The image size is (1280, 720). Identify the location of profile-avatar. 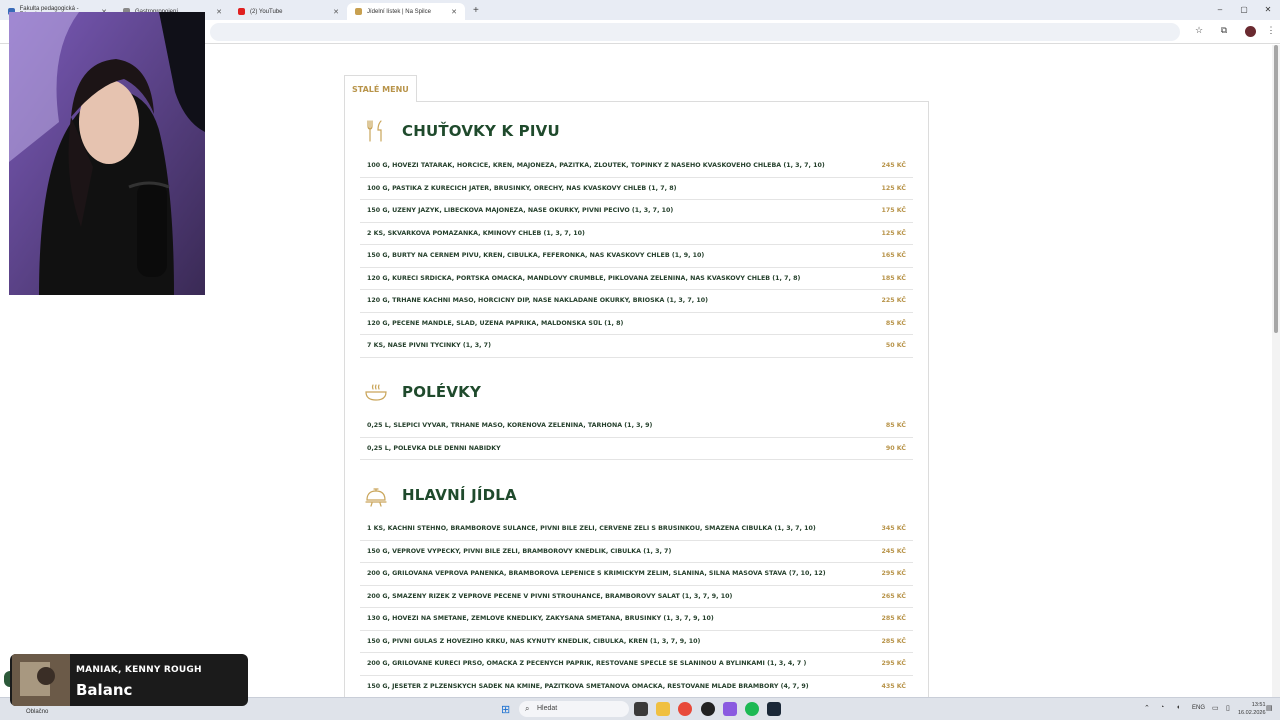
(1250, 31).